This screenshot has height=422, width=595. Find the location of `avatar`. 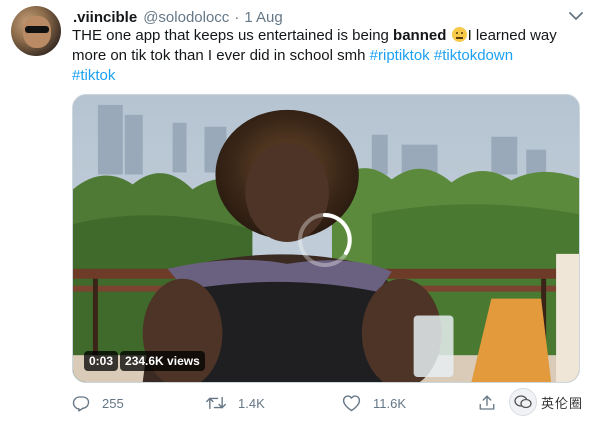

avatar is located at coordinates (36, 31).